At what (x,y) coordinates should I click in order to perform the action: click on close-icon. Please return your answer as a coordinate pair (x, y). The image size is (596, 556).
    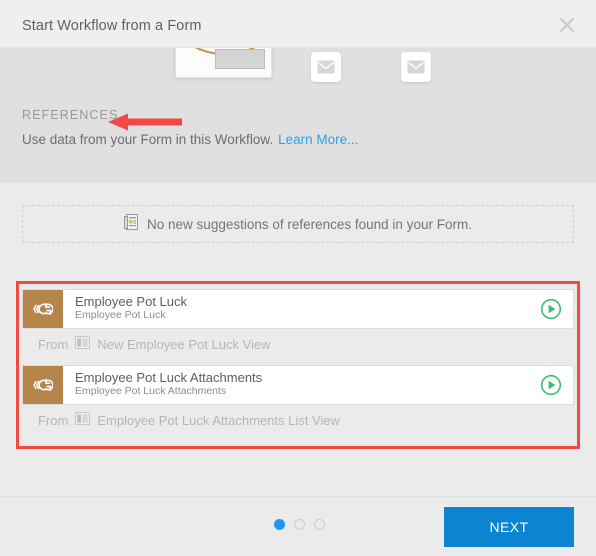
    Looking at the image, I should click on (567, 25).